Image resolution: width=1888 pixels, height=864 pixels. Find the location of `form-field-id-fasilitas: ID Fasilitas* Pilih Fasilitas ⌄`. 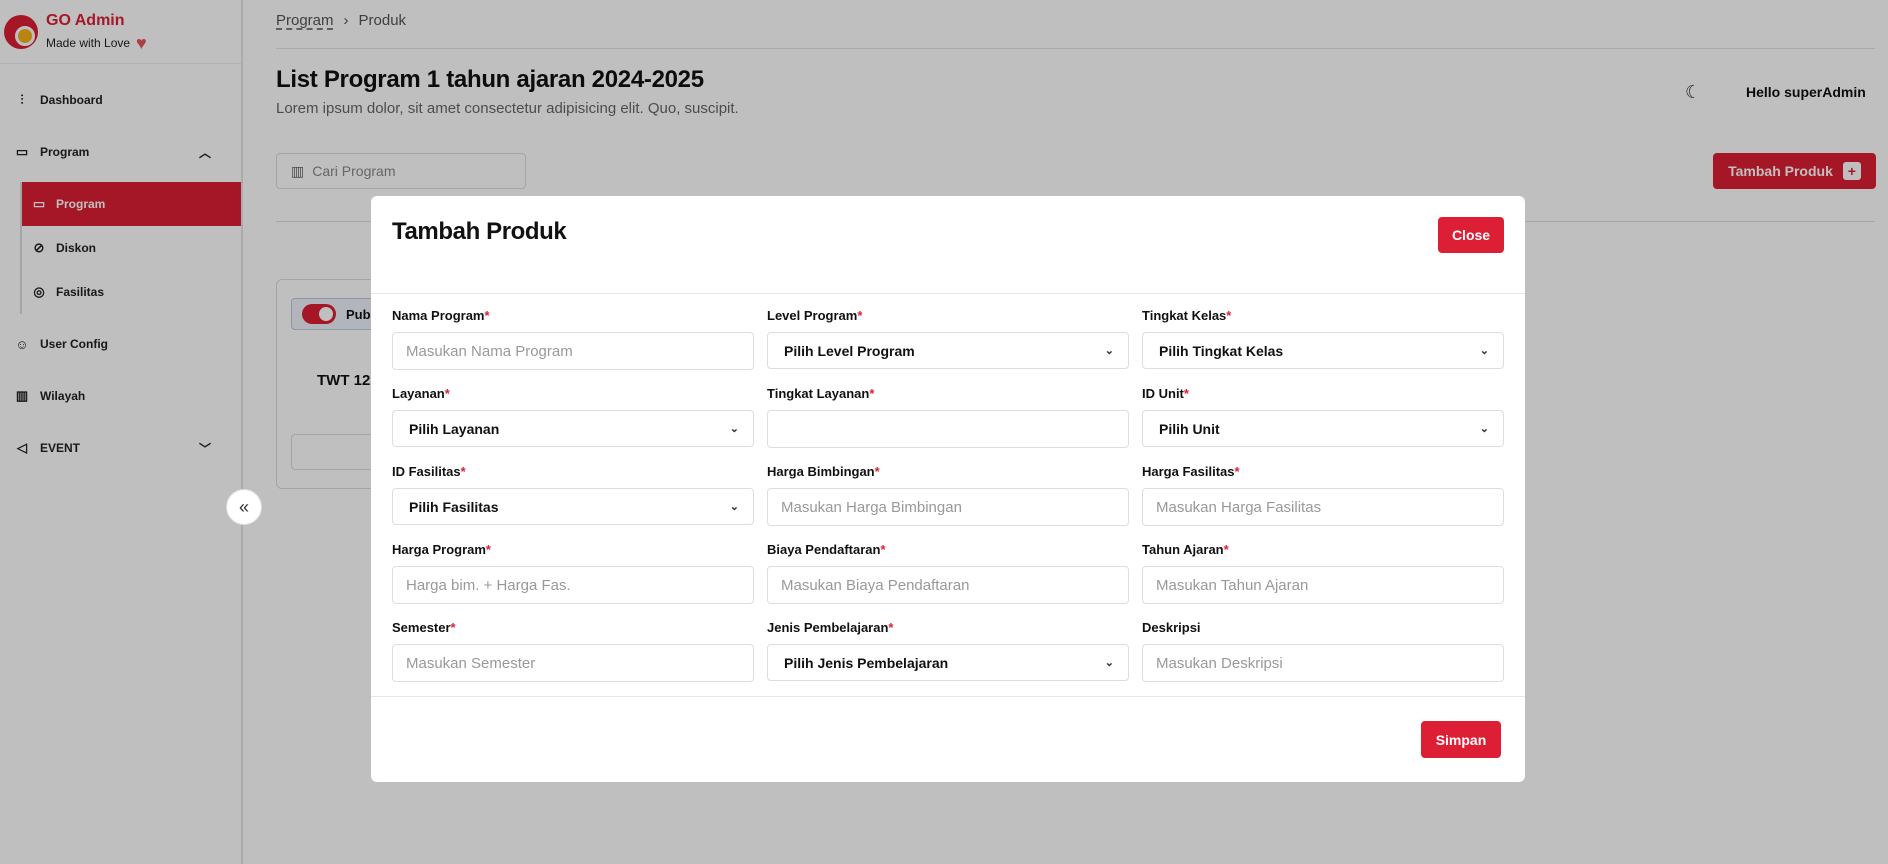

form-field-id-fasilitas: ID Fasilitas* Pilih Fasilitas ⌄ is located at coordinates (573, 500).